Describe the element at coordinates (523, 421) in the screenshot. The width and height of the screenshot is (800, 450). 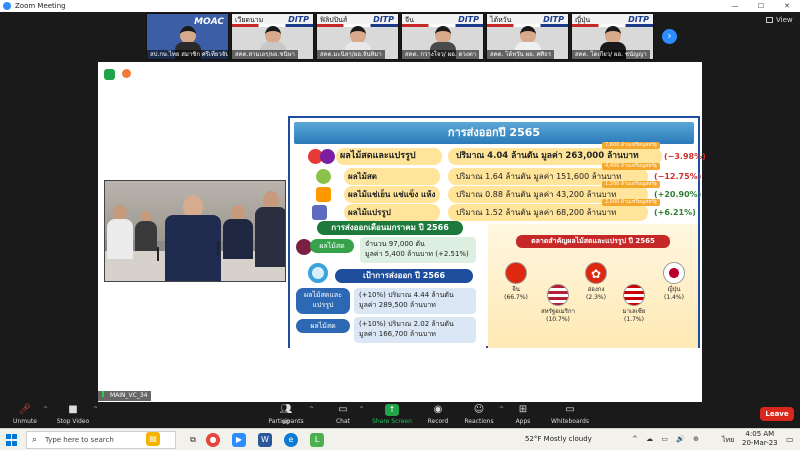
I see `apps-label: Apps` at that location.